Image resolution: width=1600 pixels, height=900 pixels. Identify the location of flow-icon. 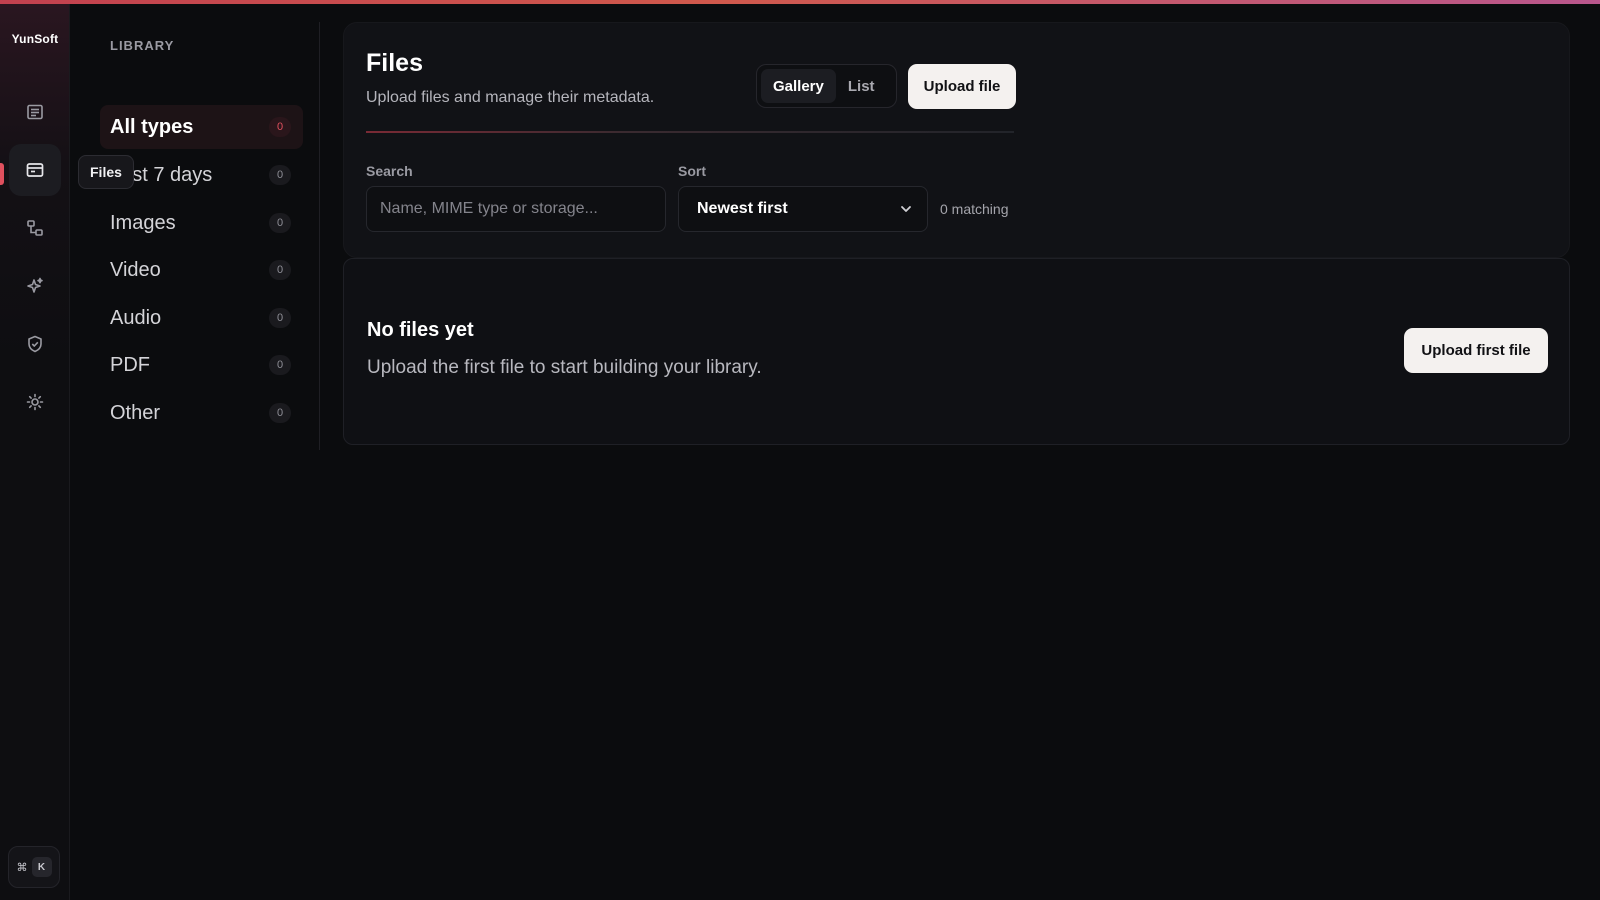
(35, 228).